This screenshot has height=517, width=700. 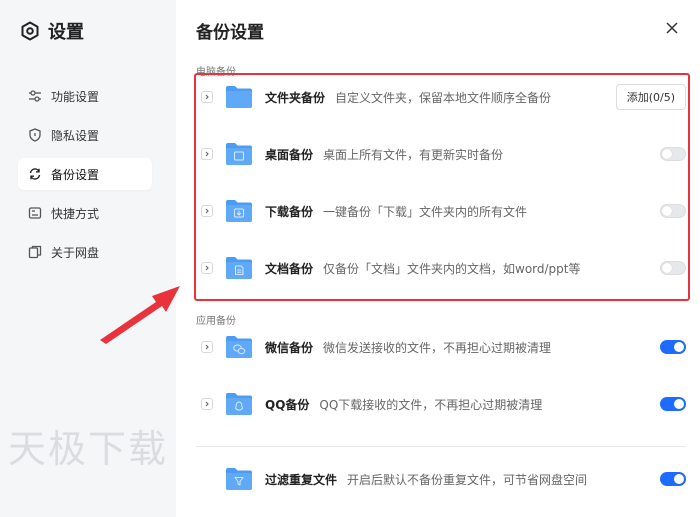 I want to click on row-title: 下载备份, so click(x=289, y=211).